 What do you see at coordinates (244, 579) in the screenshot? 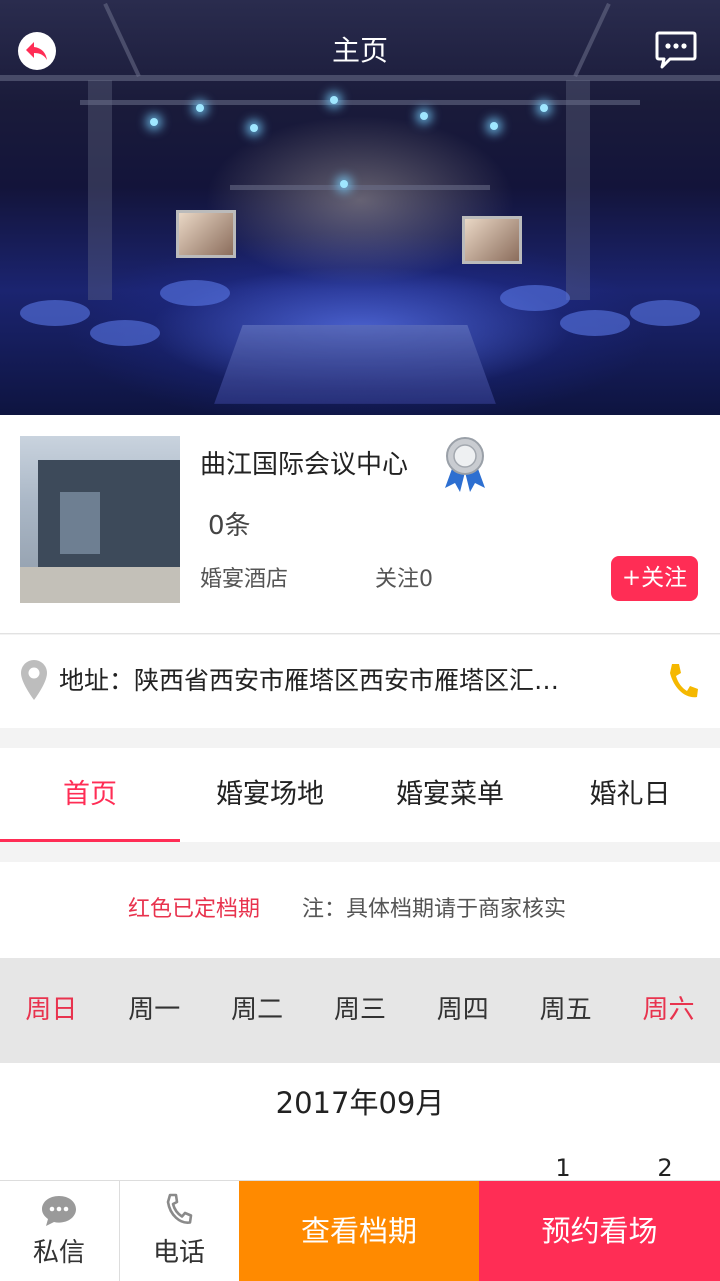
I see `venue-type: 婚宴酒店` at bounding box center [244, 579].